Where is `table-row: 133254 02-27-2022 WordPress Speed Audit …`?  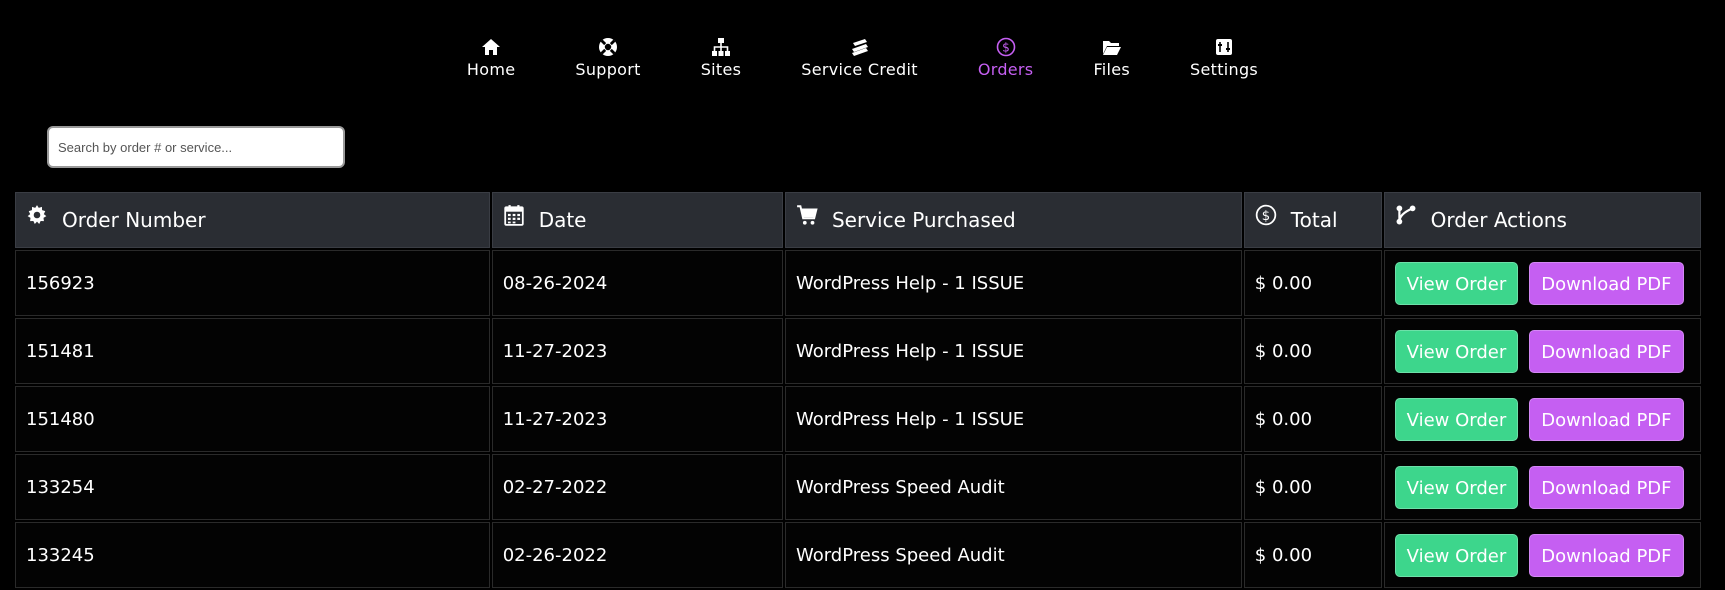 table-row: 133254 02-27-2022 WordPress Speed Audit … is located at coordinates (858, 487).